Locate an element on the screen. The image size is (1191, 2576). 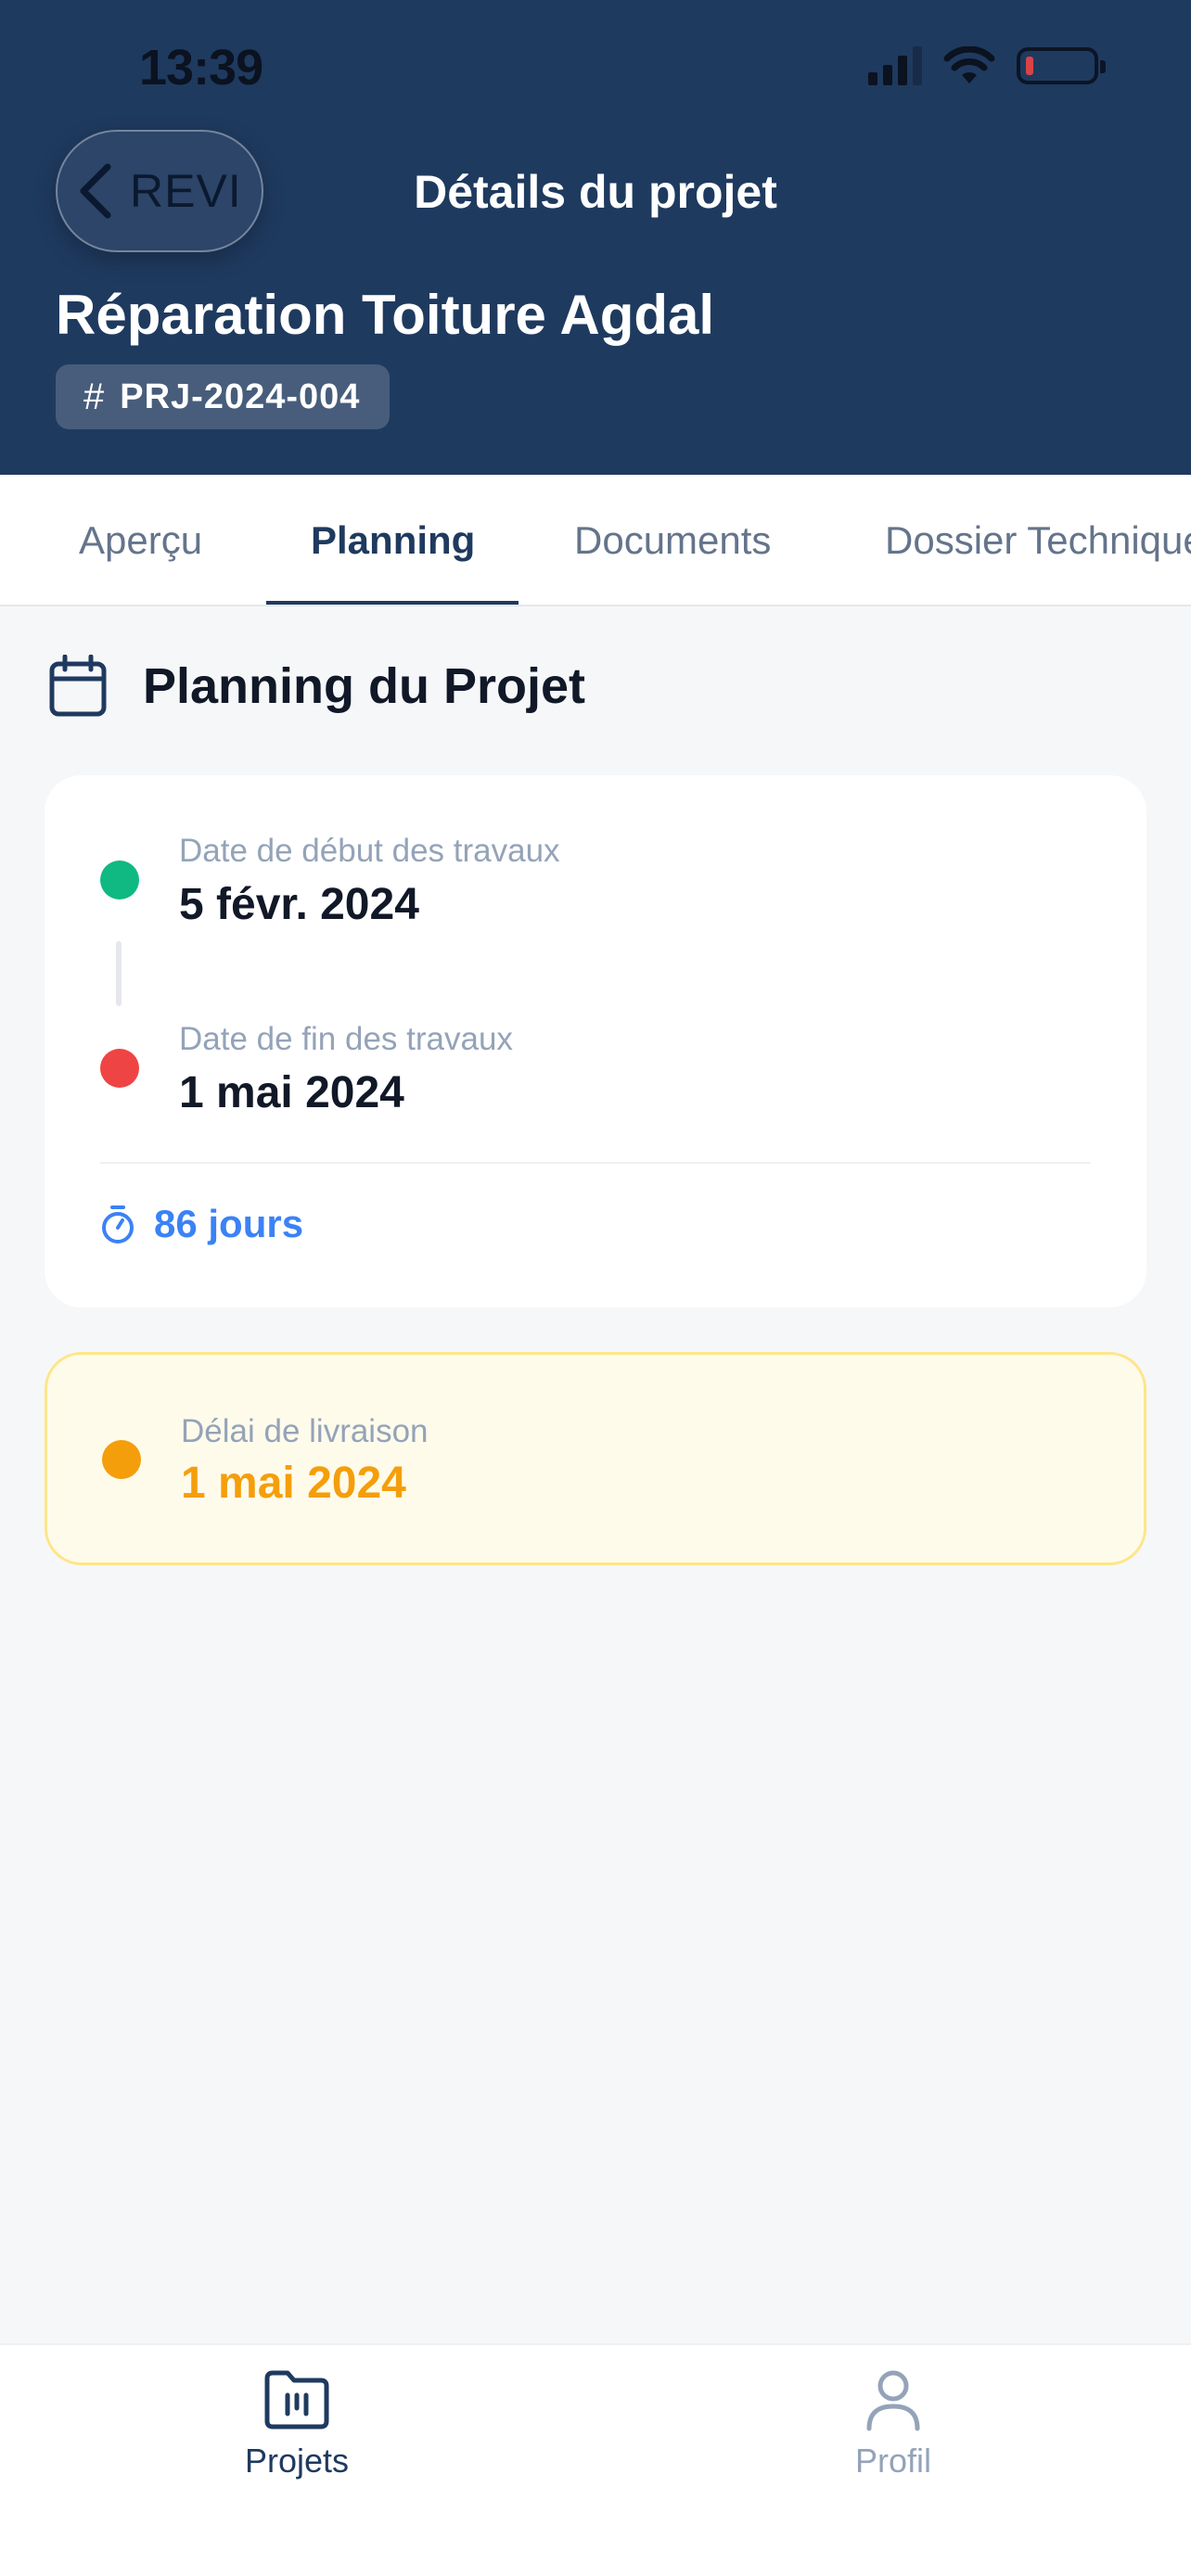
section-header: Planning du Projet is located at coordinates (316, 686).